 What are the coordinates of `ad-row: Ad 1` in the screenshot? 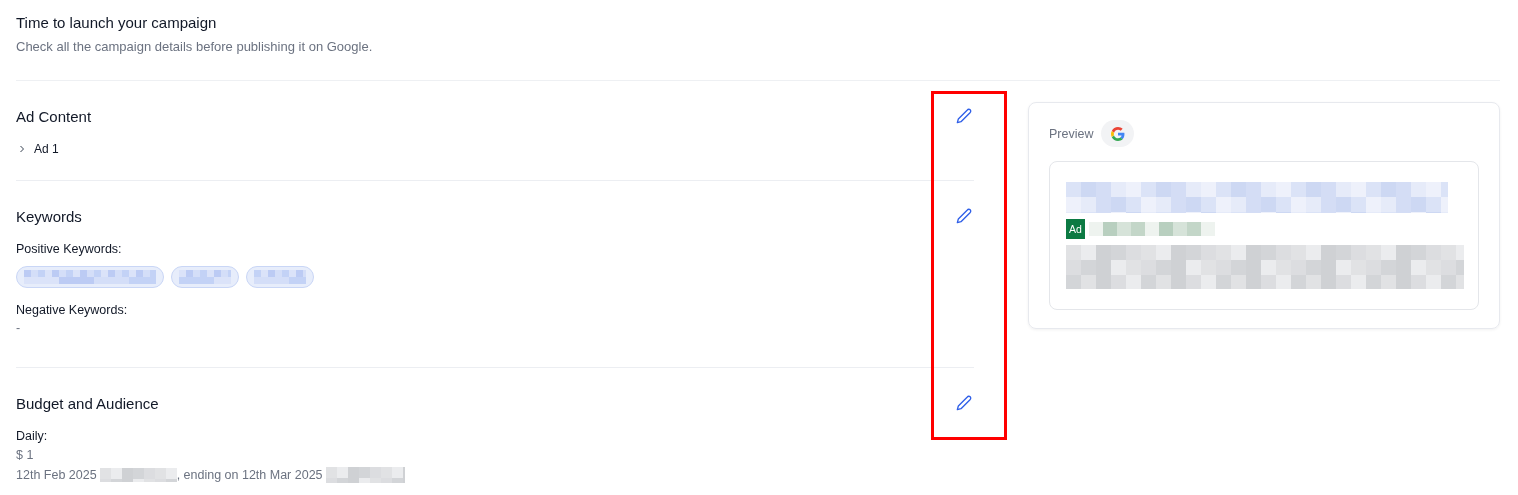 It's located at (37, 149).